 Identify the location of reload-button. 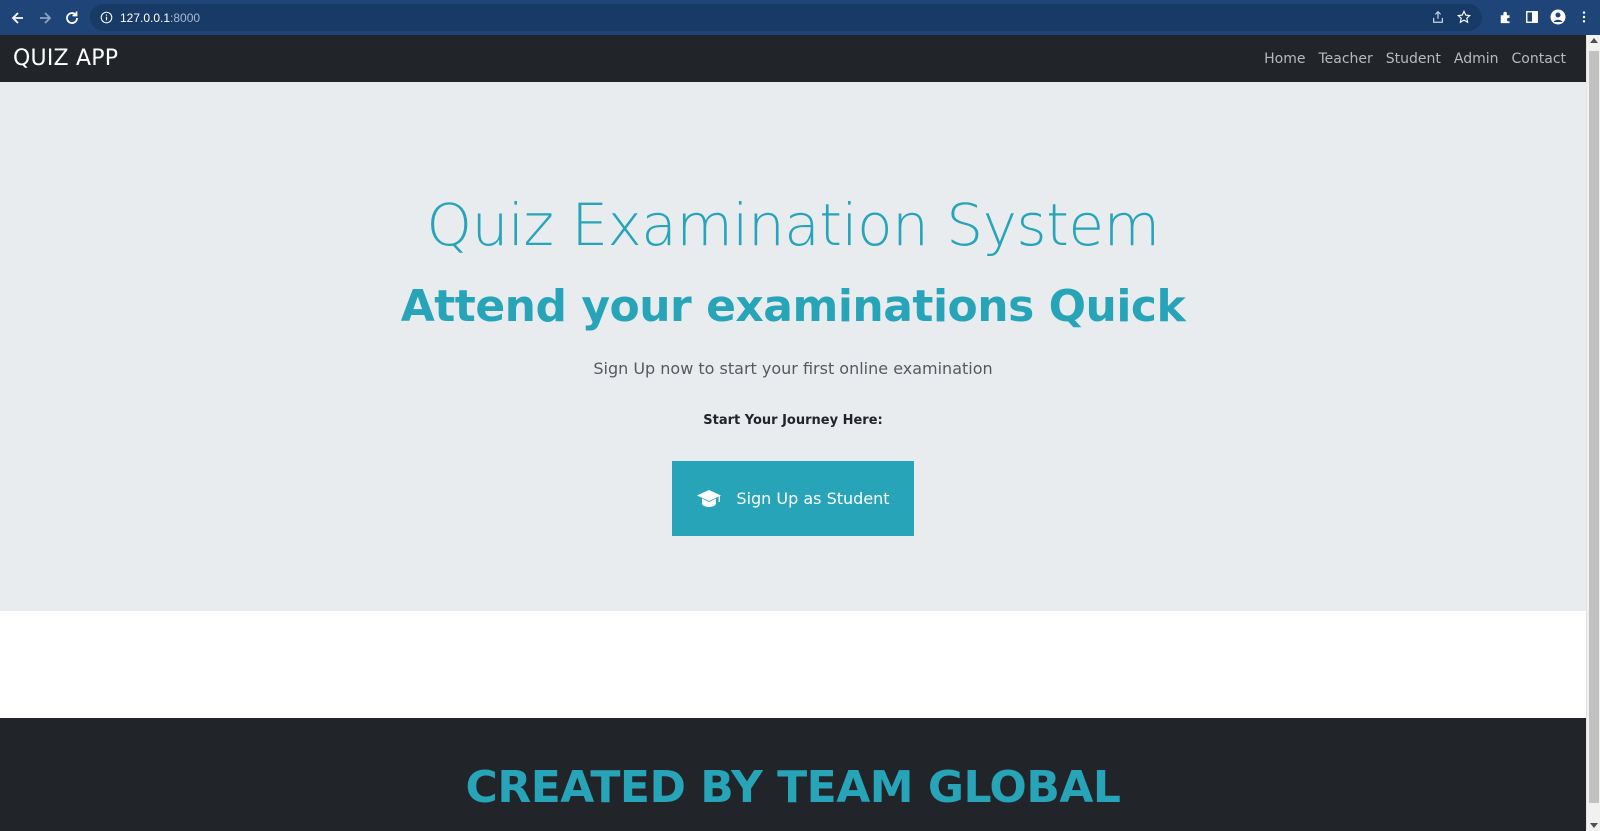
(72, 18).